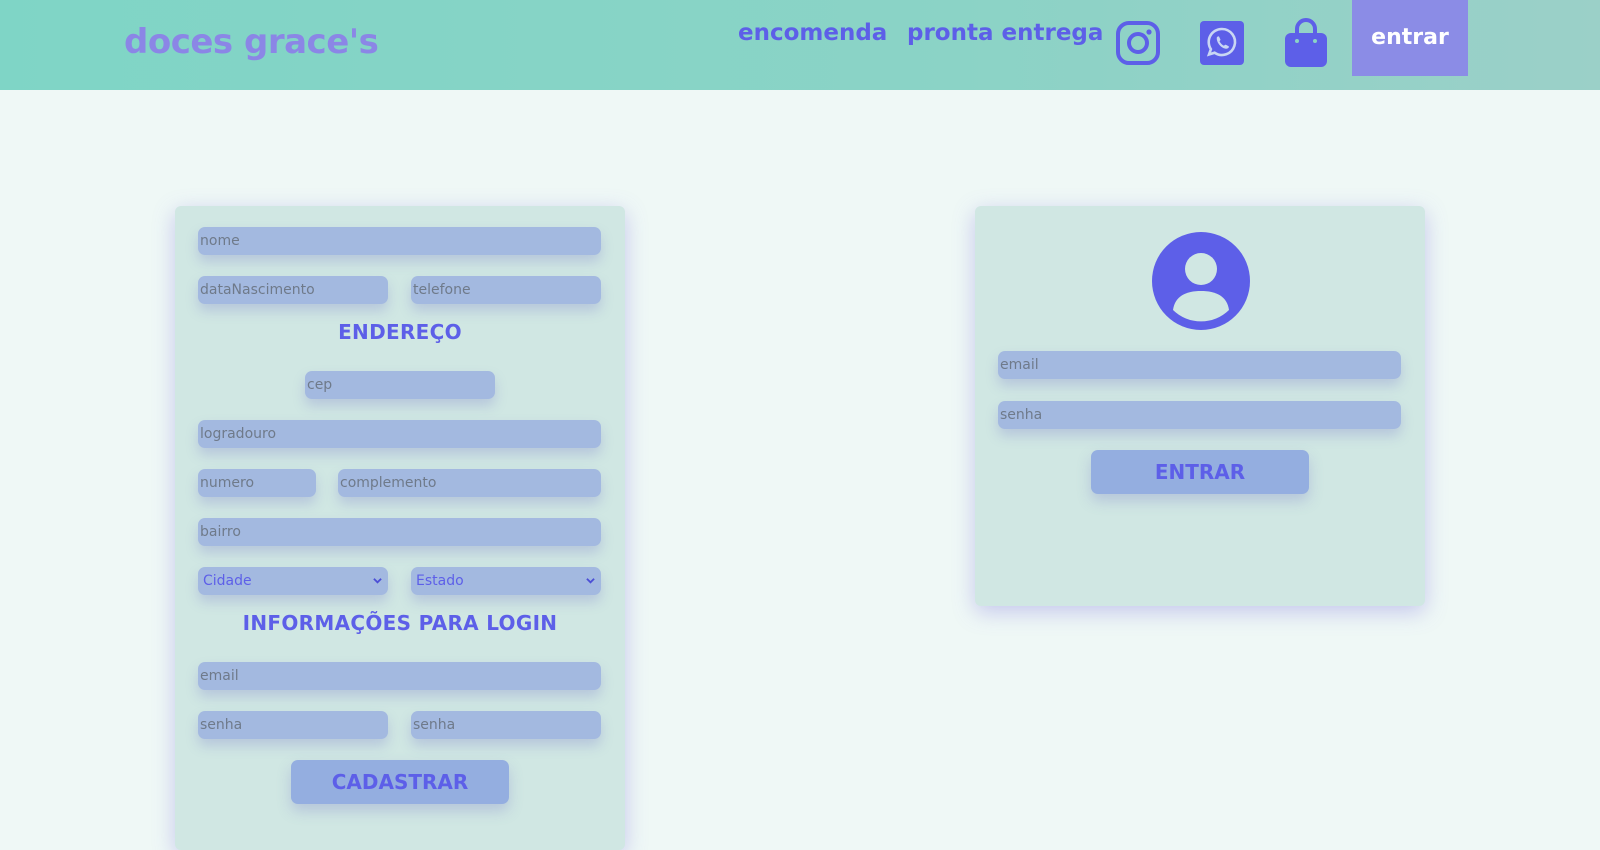 The width and height of the screenshot is (1600, 850). What do you see at coordinates (506, 290) in the screenshot?
I see `telefone-input` at bounding box center [506, 290].